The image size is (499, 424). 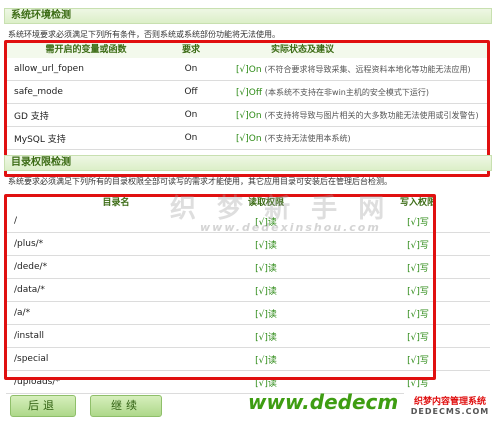 I want to click on env-header-status: 实际状态及建议, so click(x=303, y=50).